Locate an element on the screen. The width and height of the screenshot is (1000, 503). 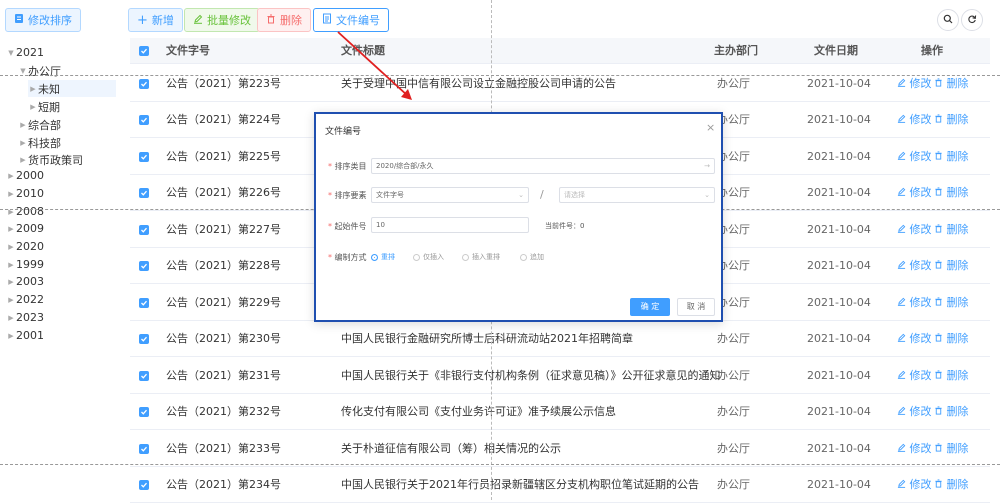
tree-node-2021: ▼ 2021 is located at coordinates (25, 52).